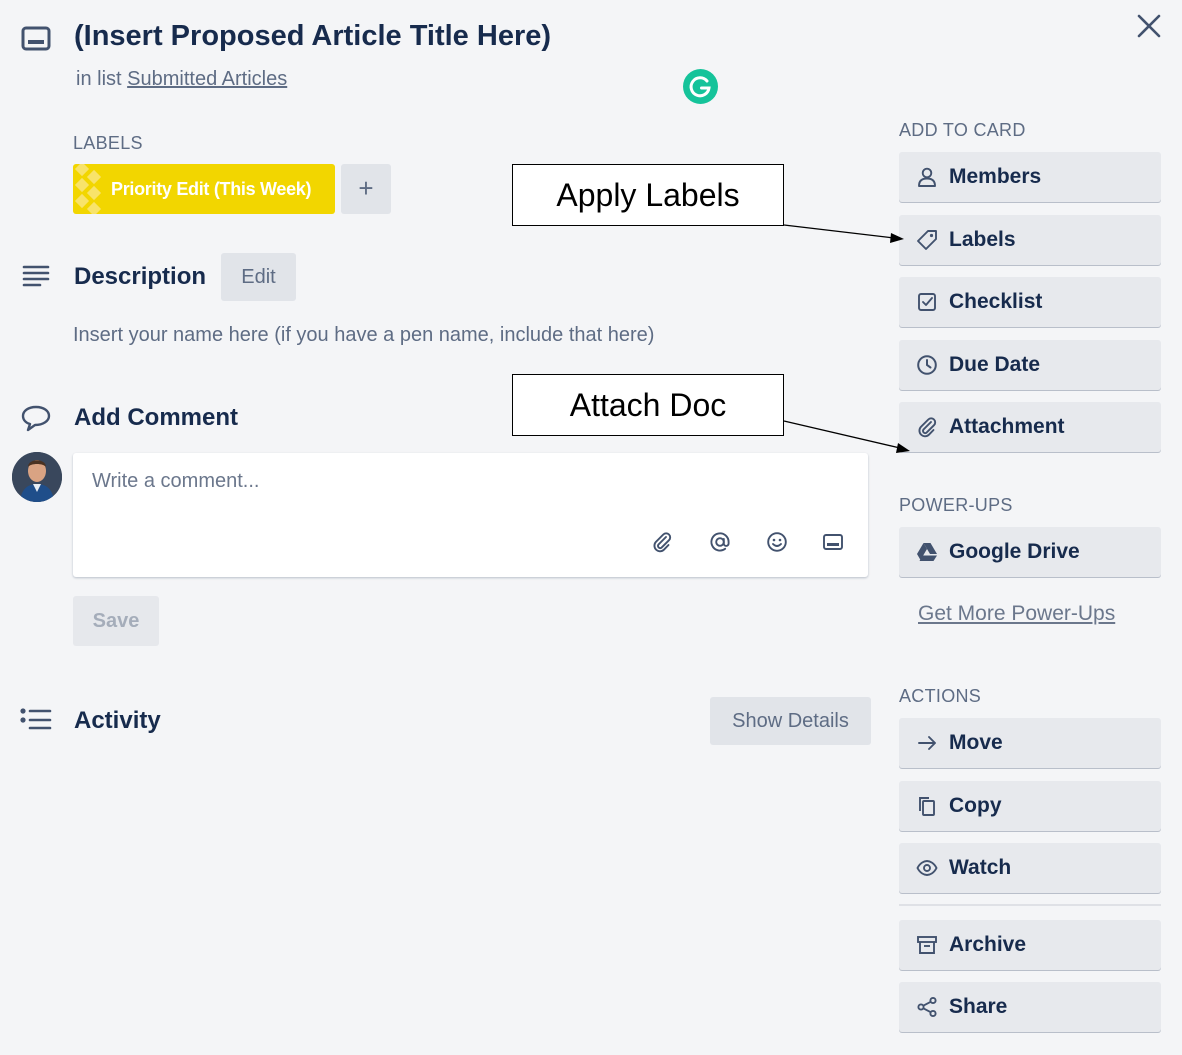 This screenshot has width=1182, height=1055. Describe the element at coordinates (842, 434) in the screenshot. I see `attach-doc-arrow` at that location.